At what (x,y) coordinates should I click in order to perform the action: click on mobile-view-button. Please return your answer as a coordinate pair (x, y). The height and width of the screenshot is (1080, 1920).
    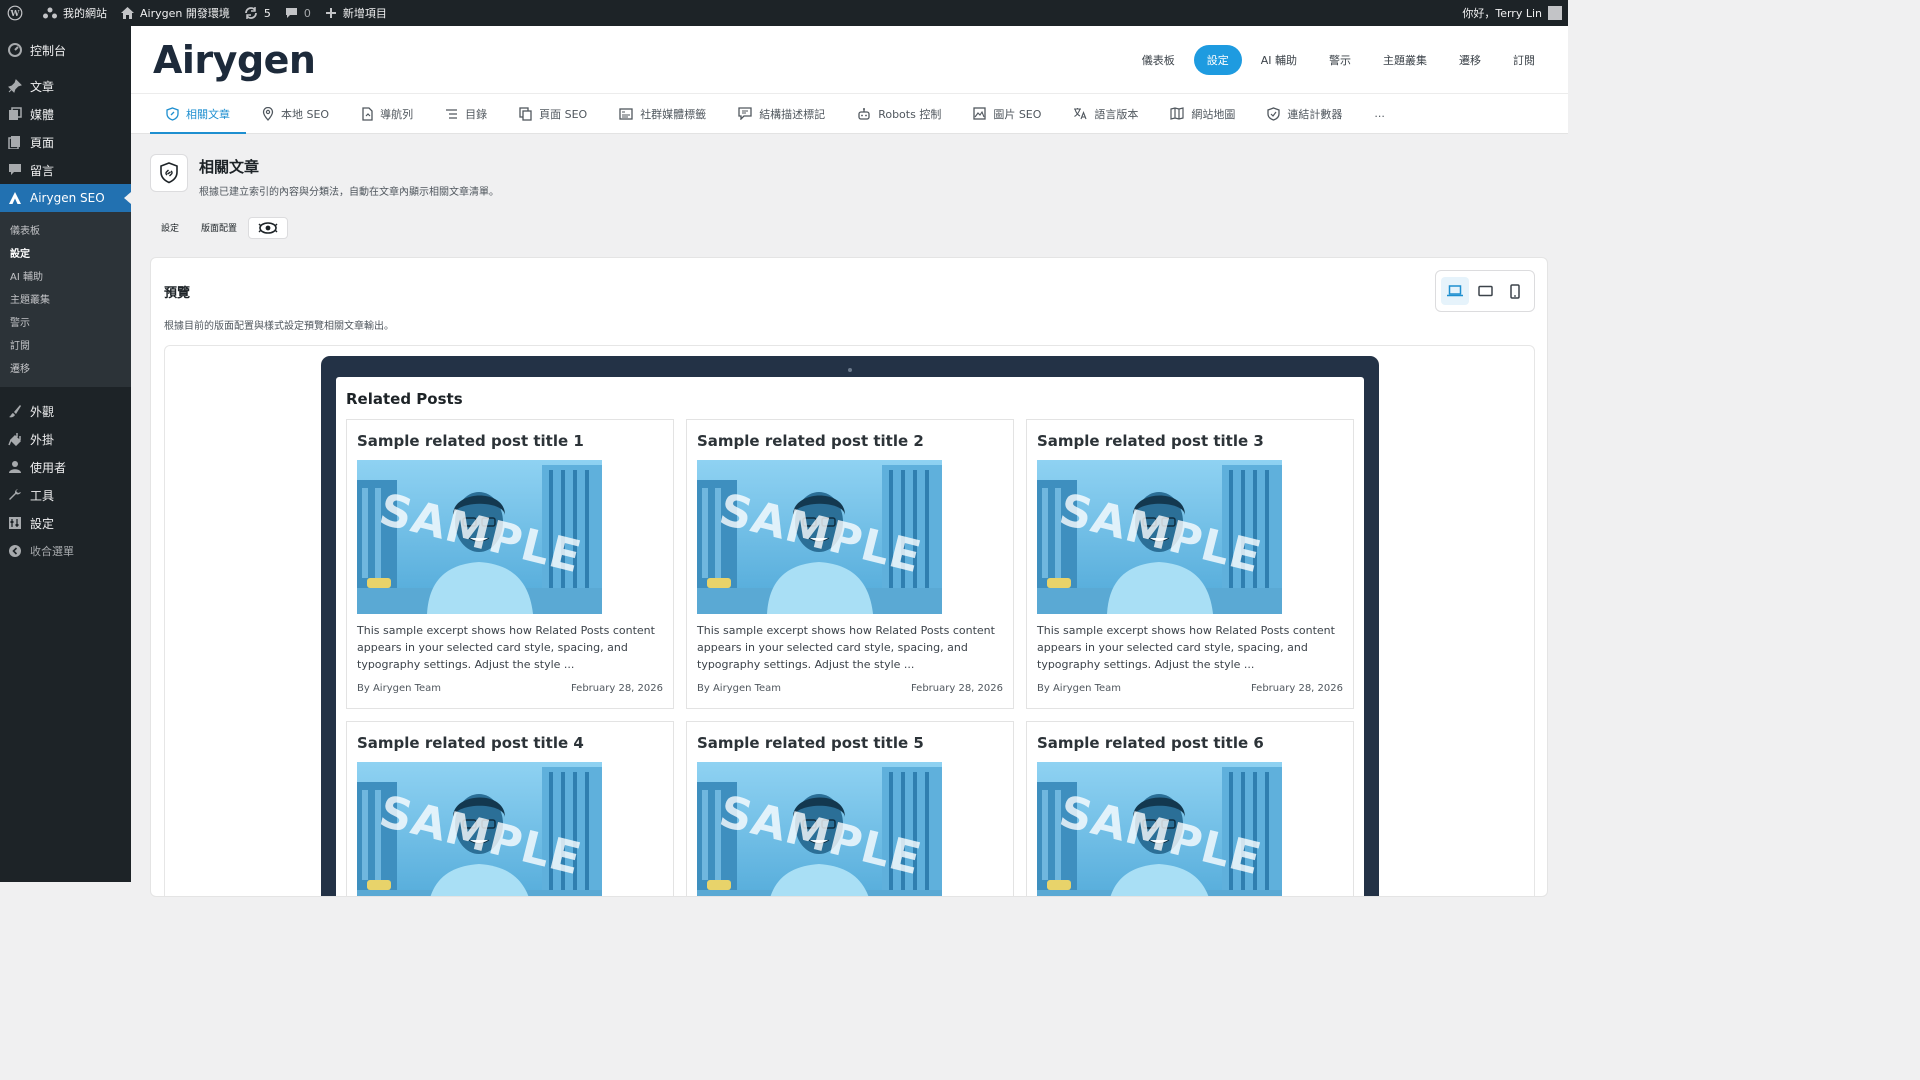
    Looking at the image, I should click on (1515, 291).